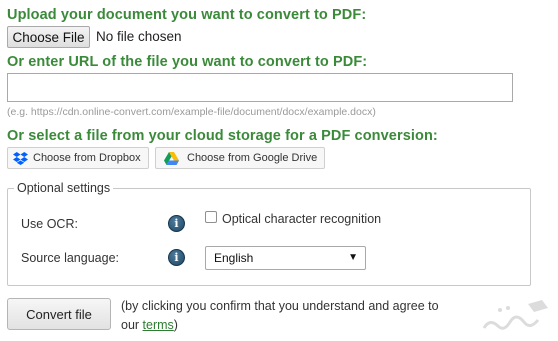 This screenshot has height=341, width=558. Describe the element at coordinates (175, 325) in the screenshot. I see `terms-note-suffix: )` at that location.